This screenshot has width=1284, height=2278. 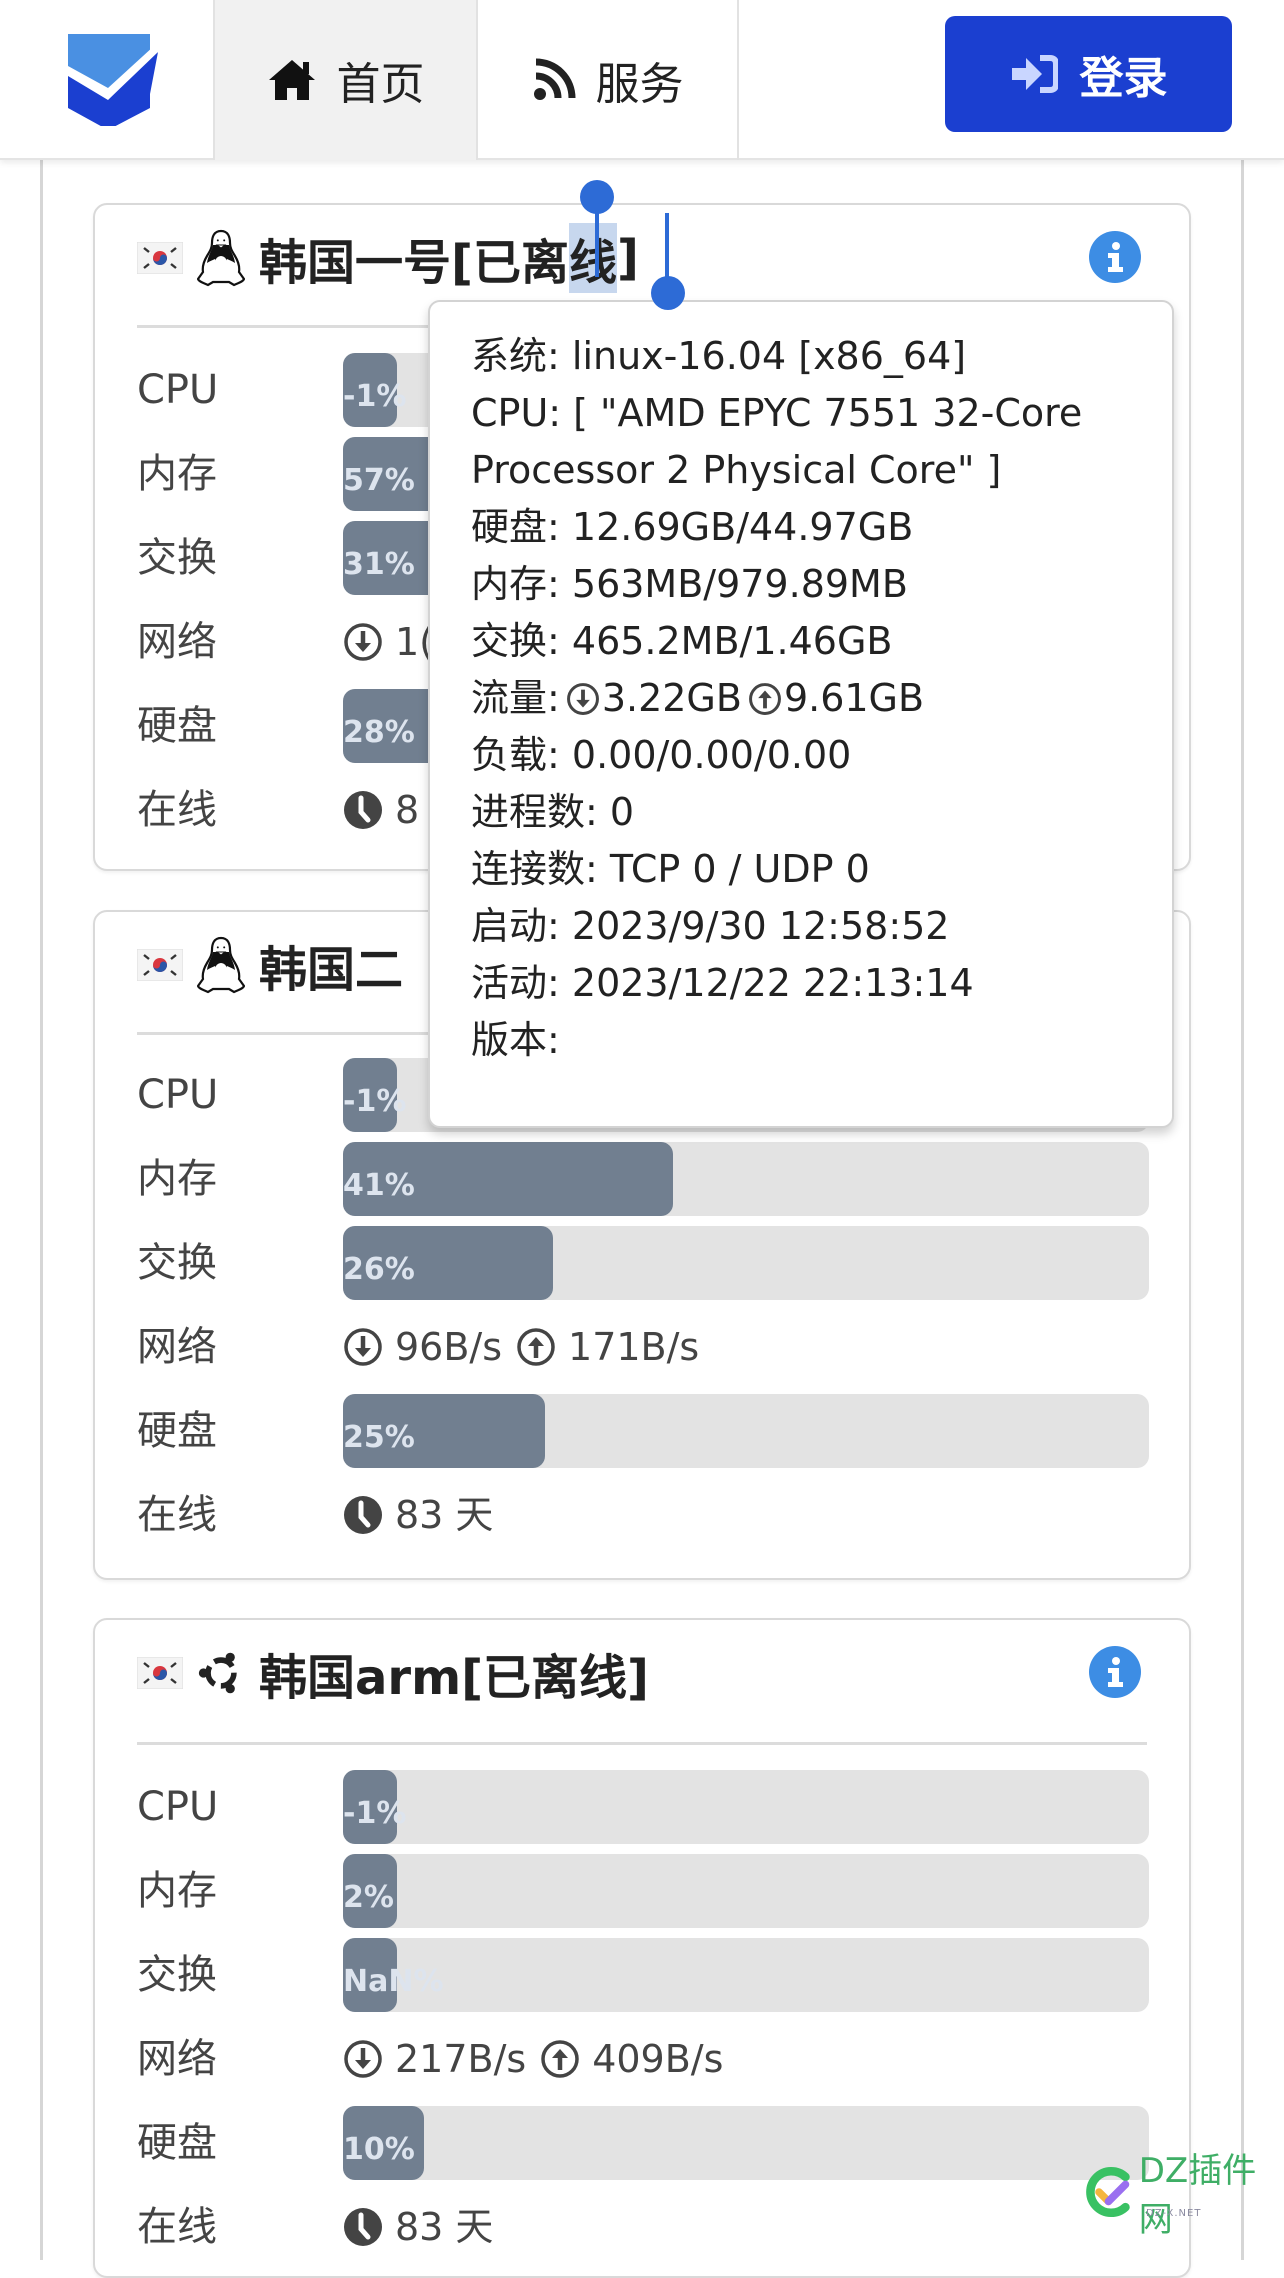 What do you see at coordinates (733, 584) in the screenshot?
I see `popover-value: 563MB/979.89MB` at bounding box center [733, 584].